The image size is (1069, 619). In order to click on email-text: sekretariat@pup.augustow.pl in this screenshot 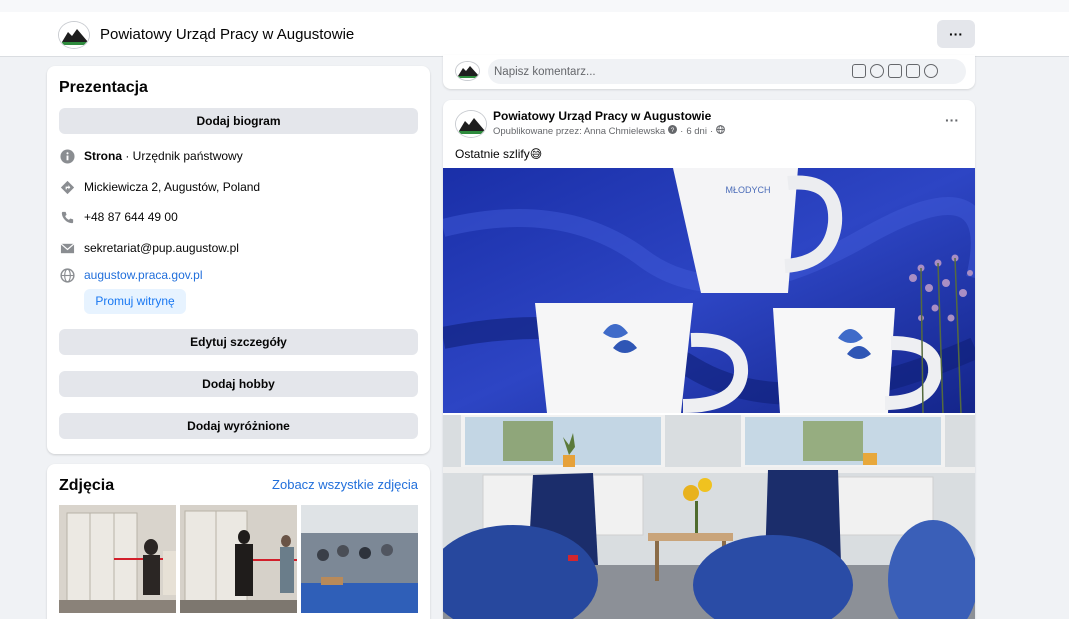, I will do `click(161, 248)`.